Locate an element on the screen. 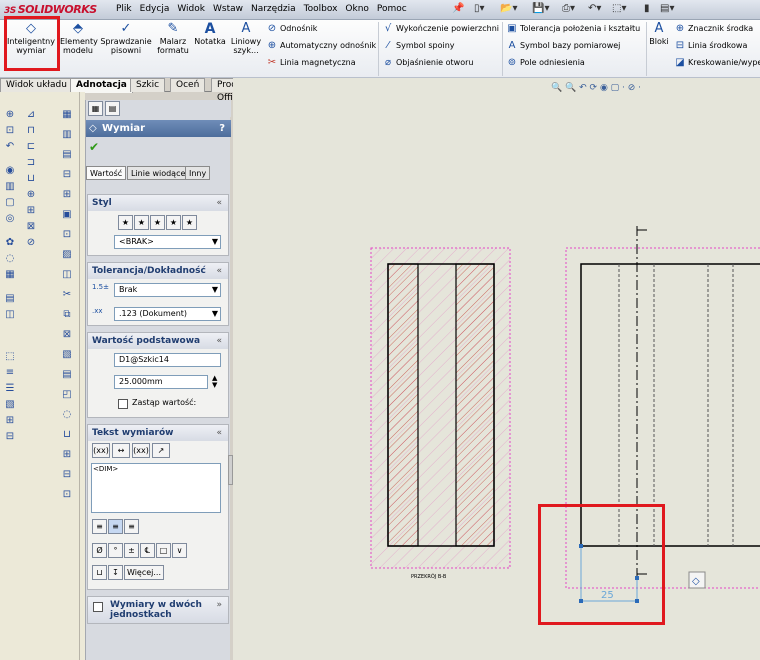 This screenshot has height=660, width=760. counterbore-icon: ⊔ is located at coordinates (99, 572).